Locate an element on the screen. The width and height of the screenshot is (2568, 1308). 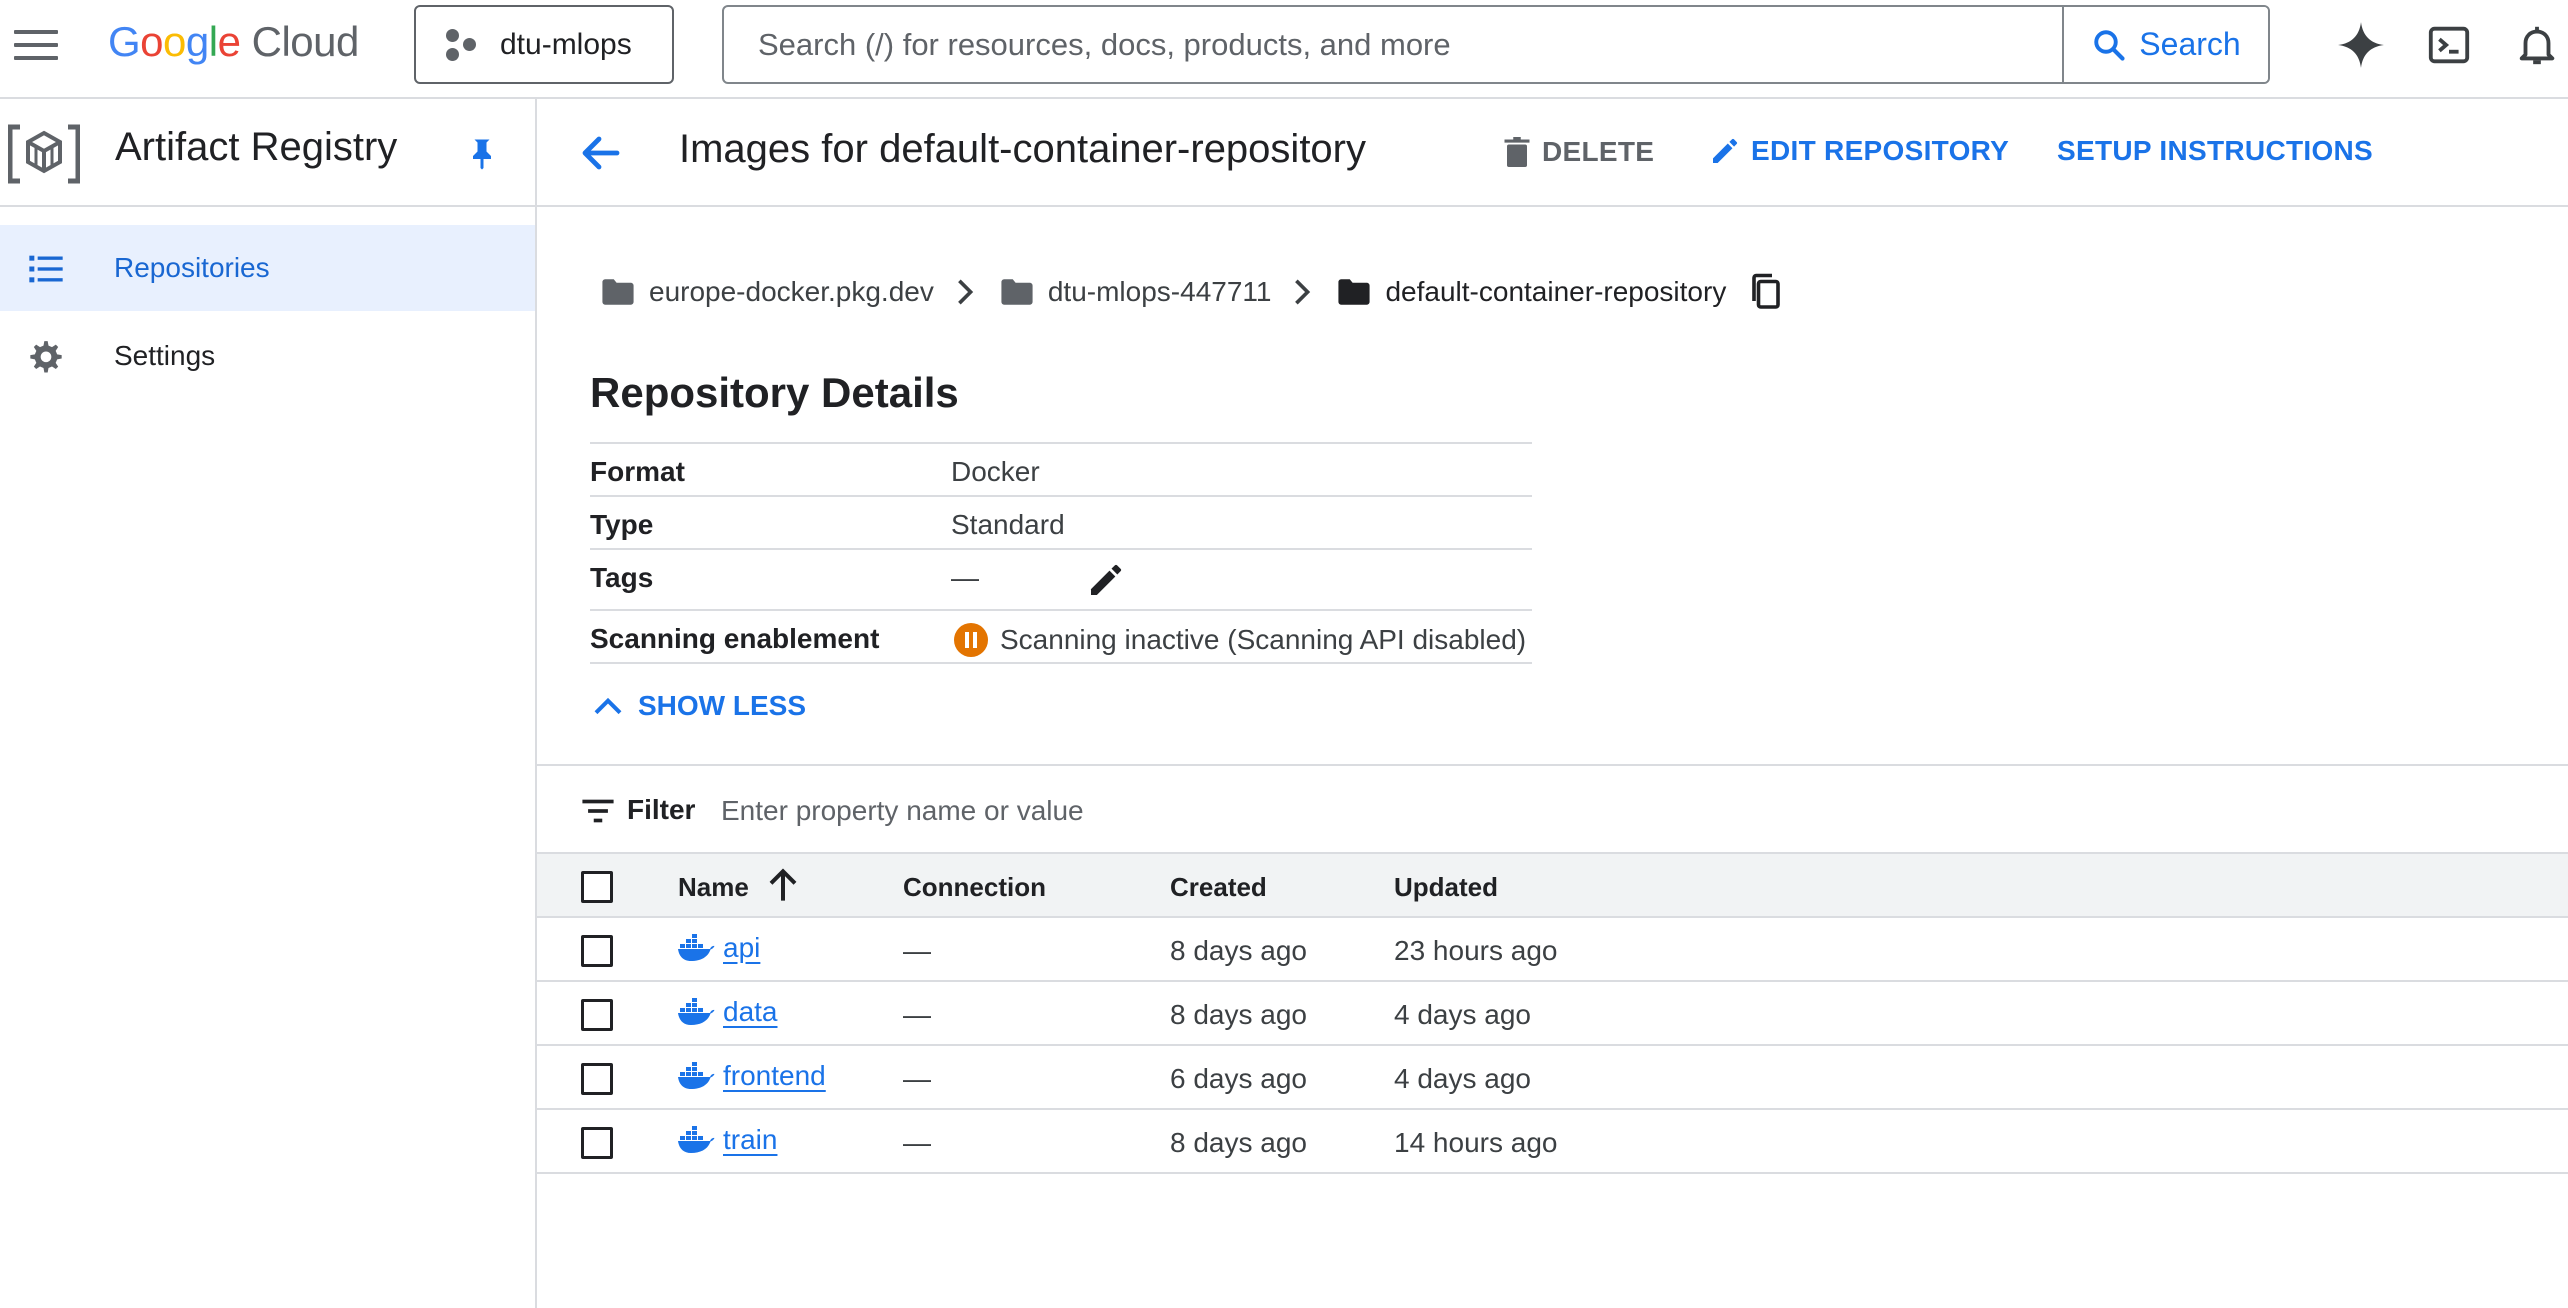
image-link-data: data is located at coordinates (727, 1012).